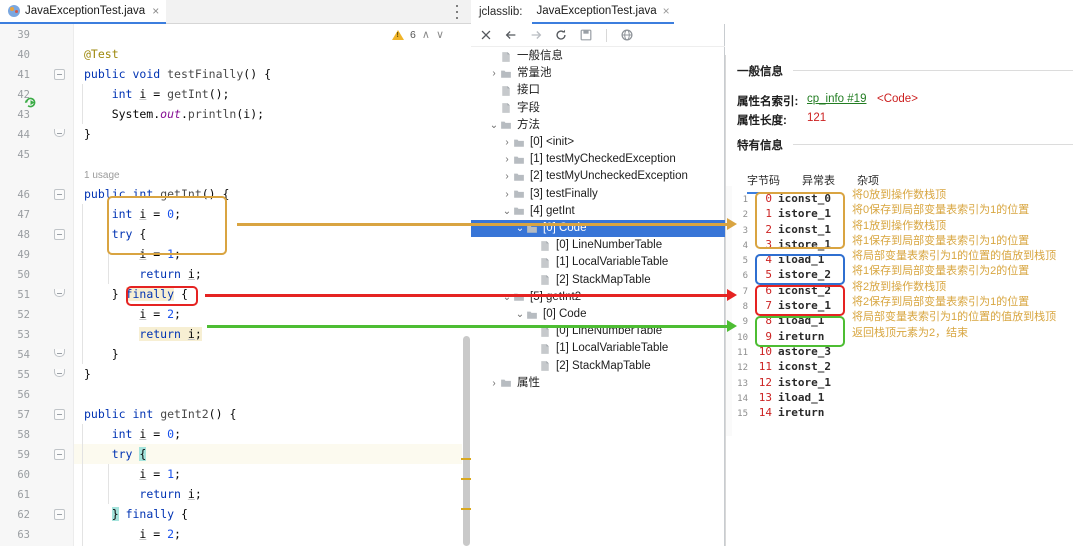 The image size is (1080, 546). What do you see at coordinates (765, 351) in the screenshot?
I see `bytecode-offset: 10` at bounding box center [765, 351].